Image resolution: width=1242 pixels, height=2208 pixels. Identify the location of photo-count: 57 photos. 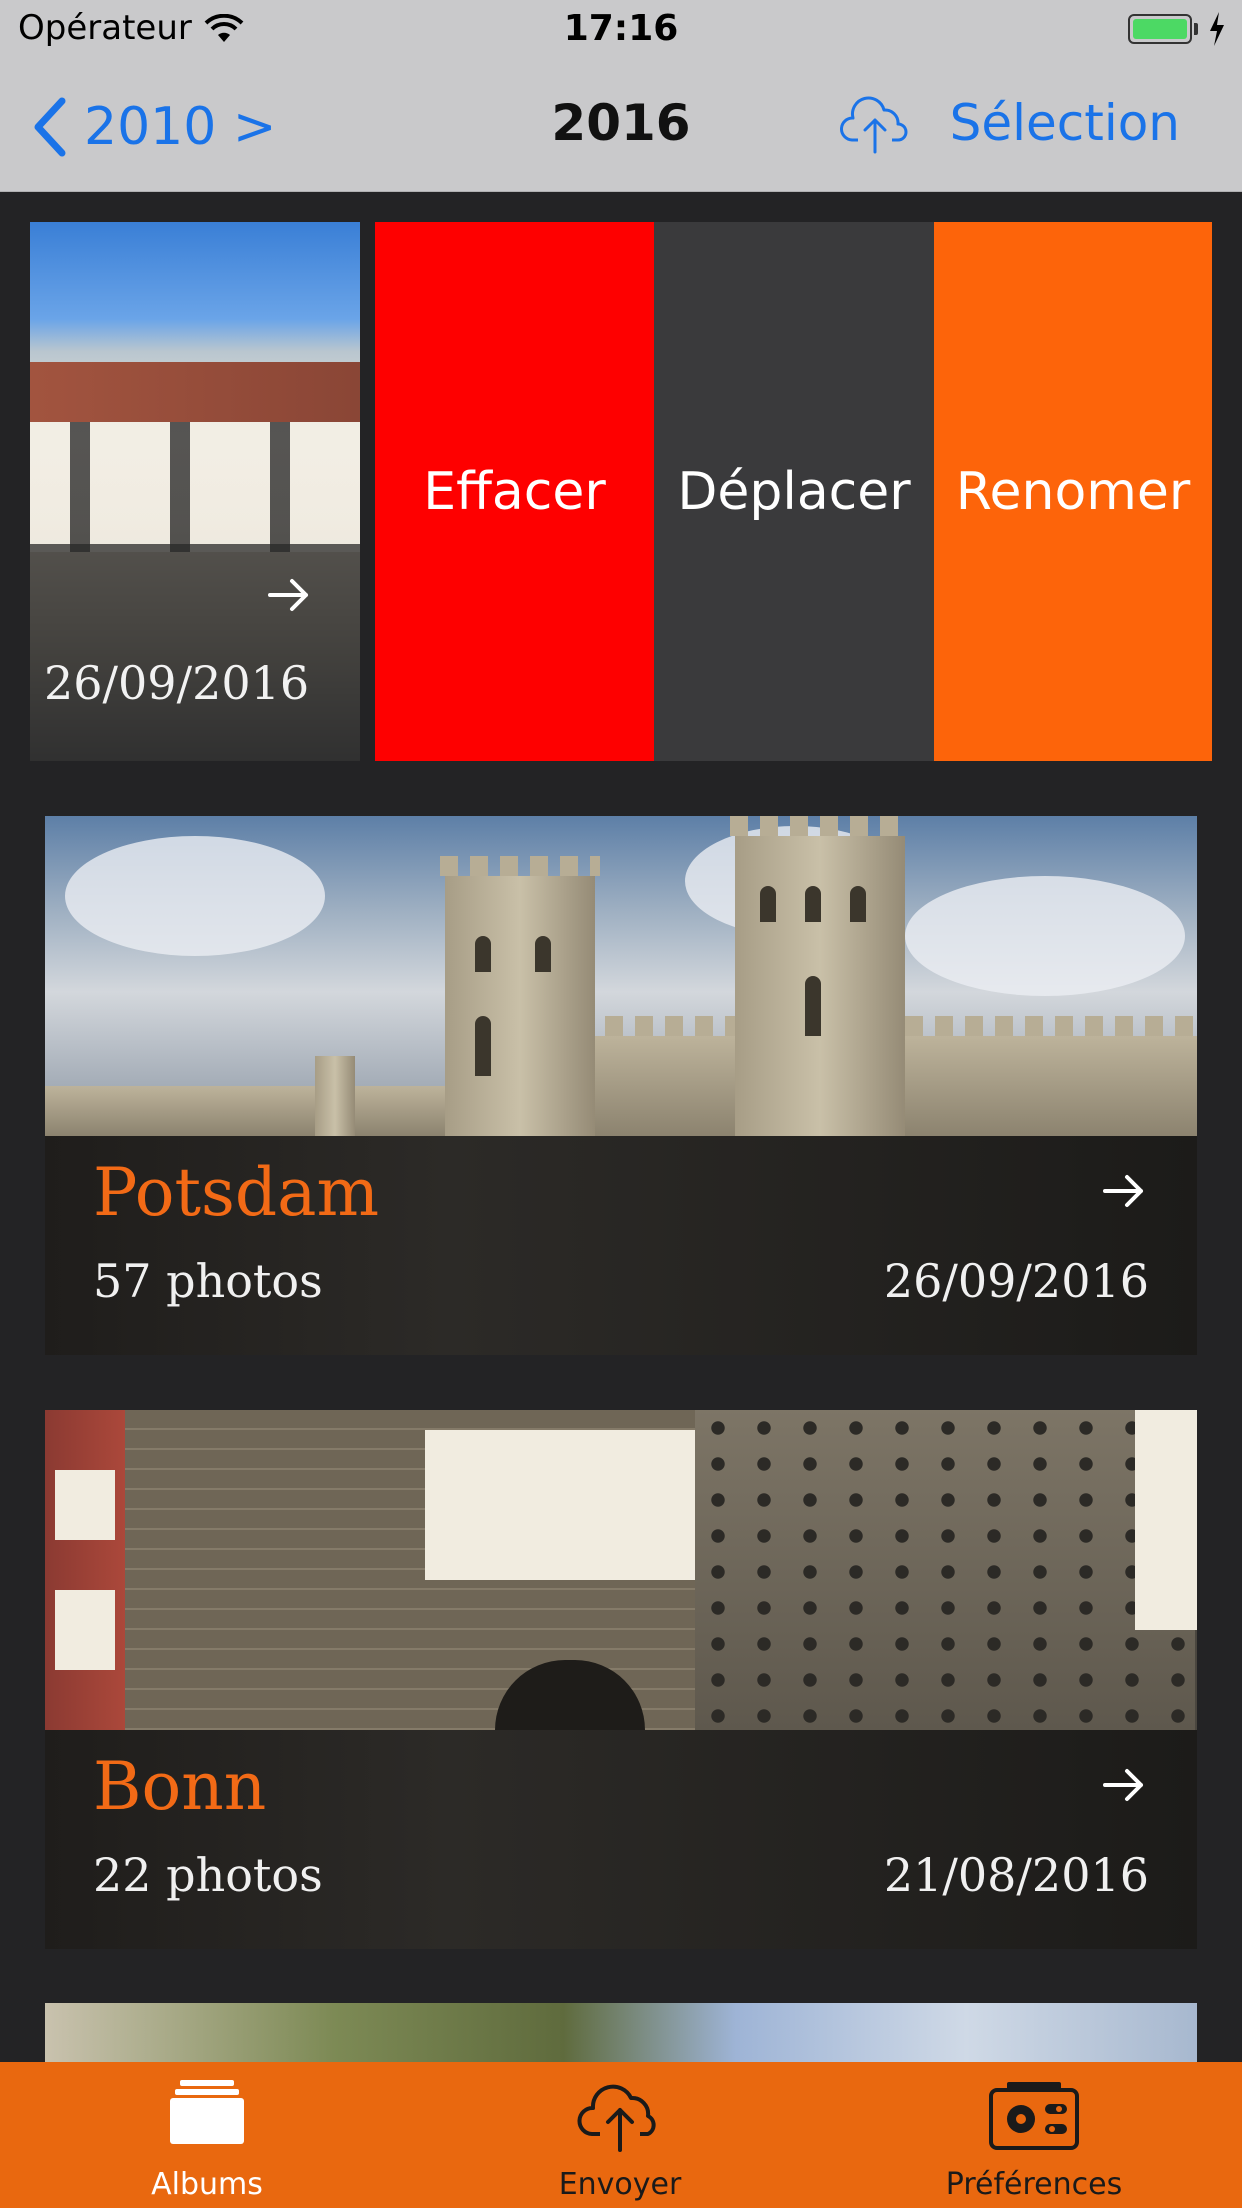
(208, 1281).